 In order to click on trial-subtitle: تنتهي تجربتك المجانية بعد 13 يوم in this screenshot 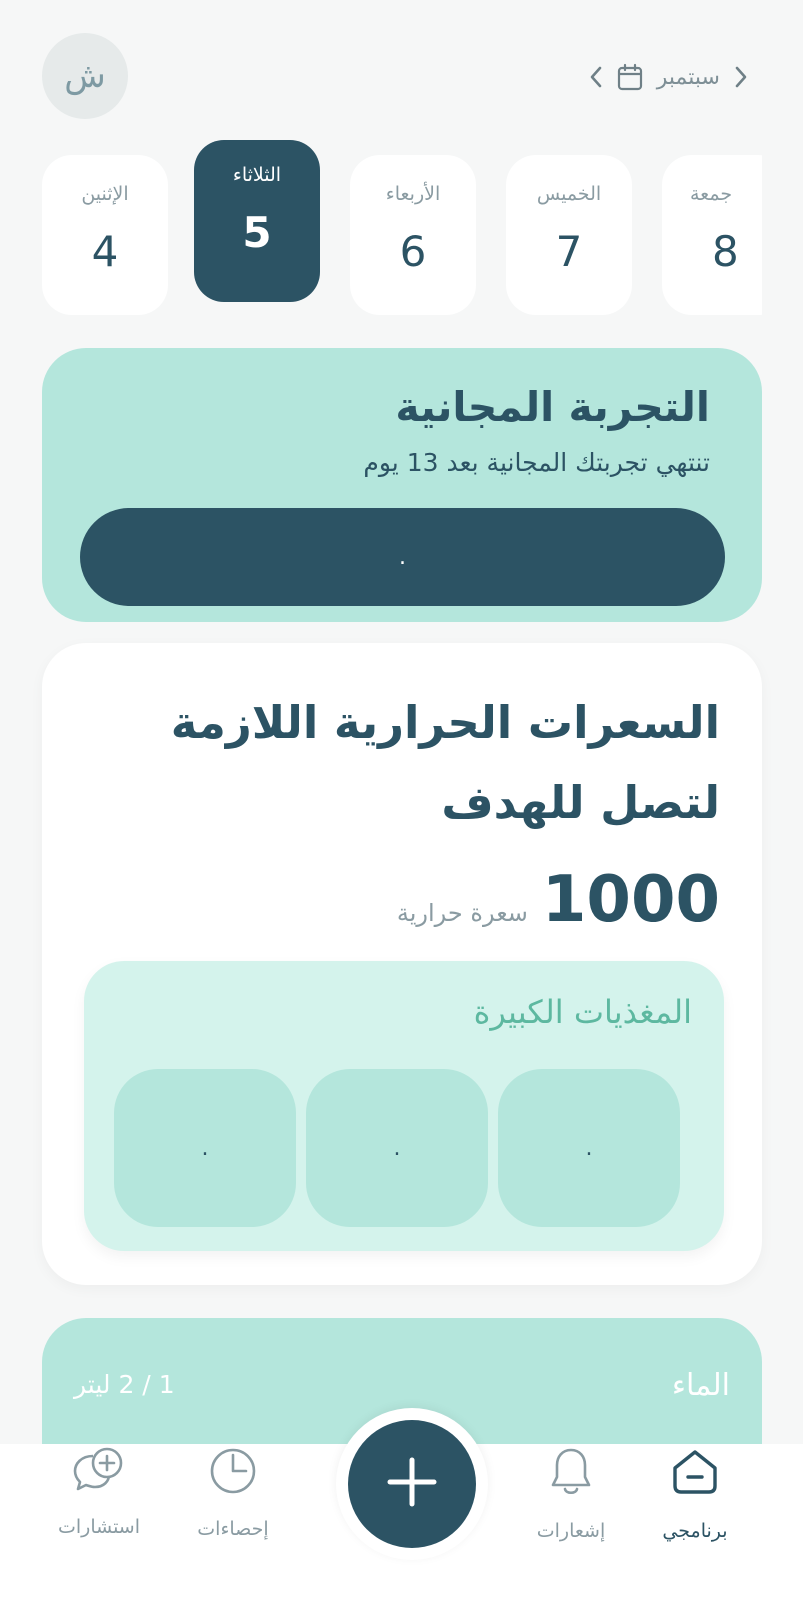, I will do `click(536, 462)`.